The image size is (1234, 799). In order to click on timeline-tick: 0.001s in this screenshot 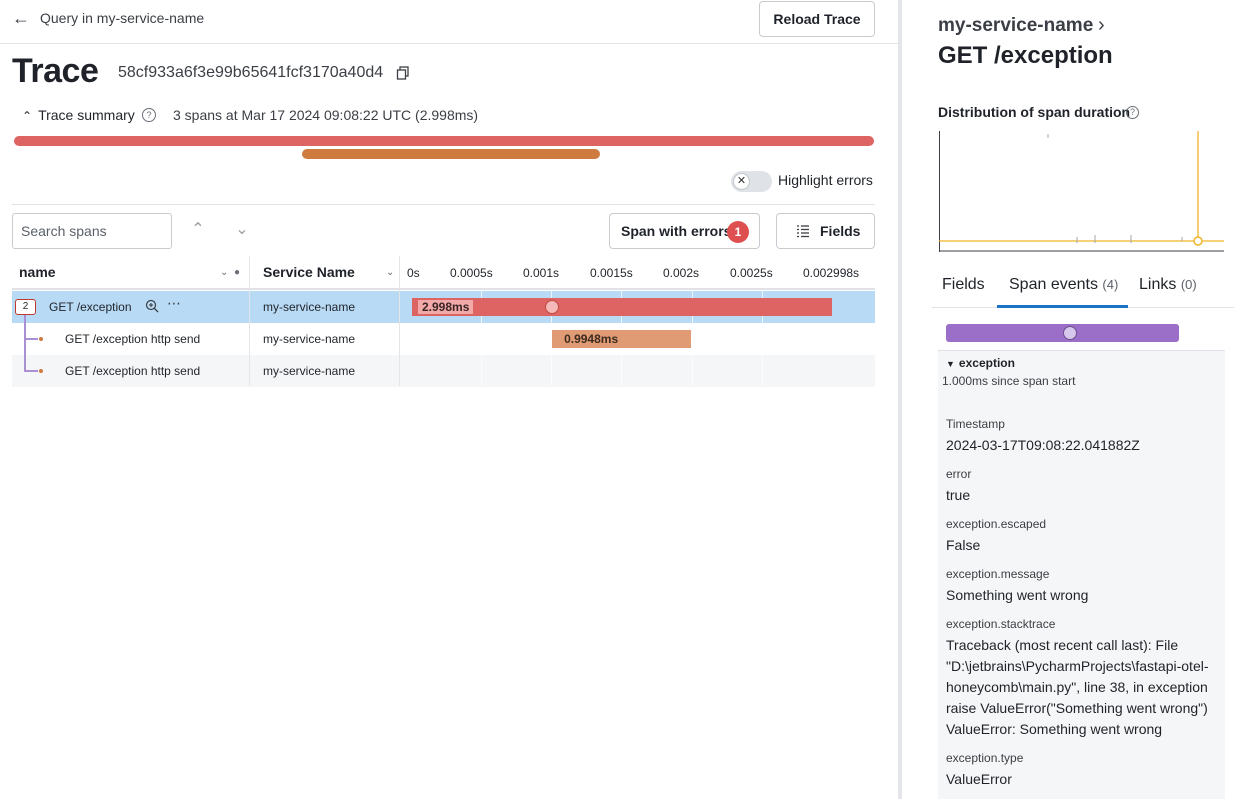, I will do `click(541, 273)`.